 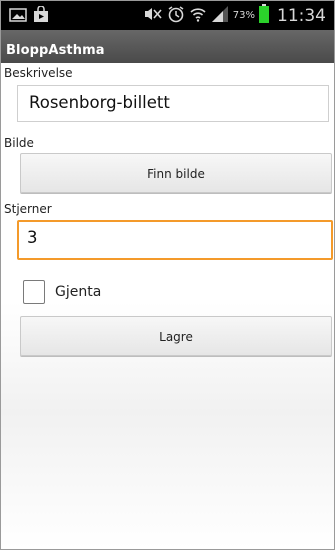 I want to click on signal-icon, so click(x=220, y=16).